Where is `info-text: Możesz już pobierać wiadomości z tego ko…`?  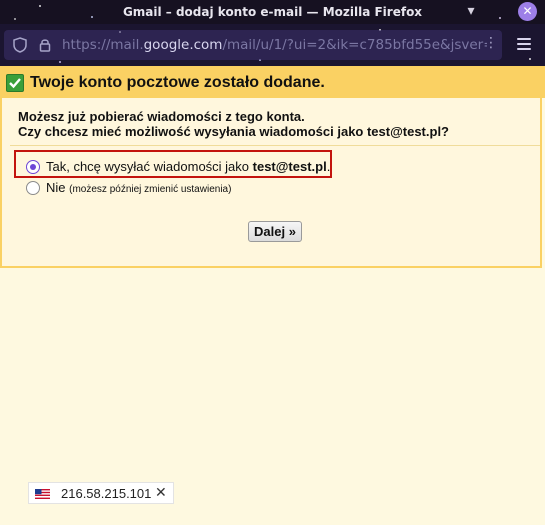 info-text: Możesz już pobierać wiadomości z tego ko… is located at coordinates (161, 116).